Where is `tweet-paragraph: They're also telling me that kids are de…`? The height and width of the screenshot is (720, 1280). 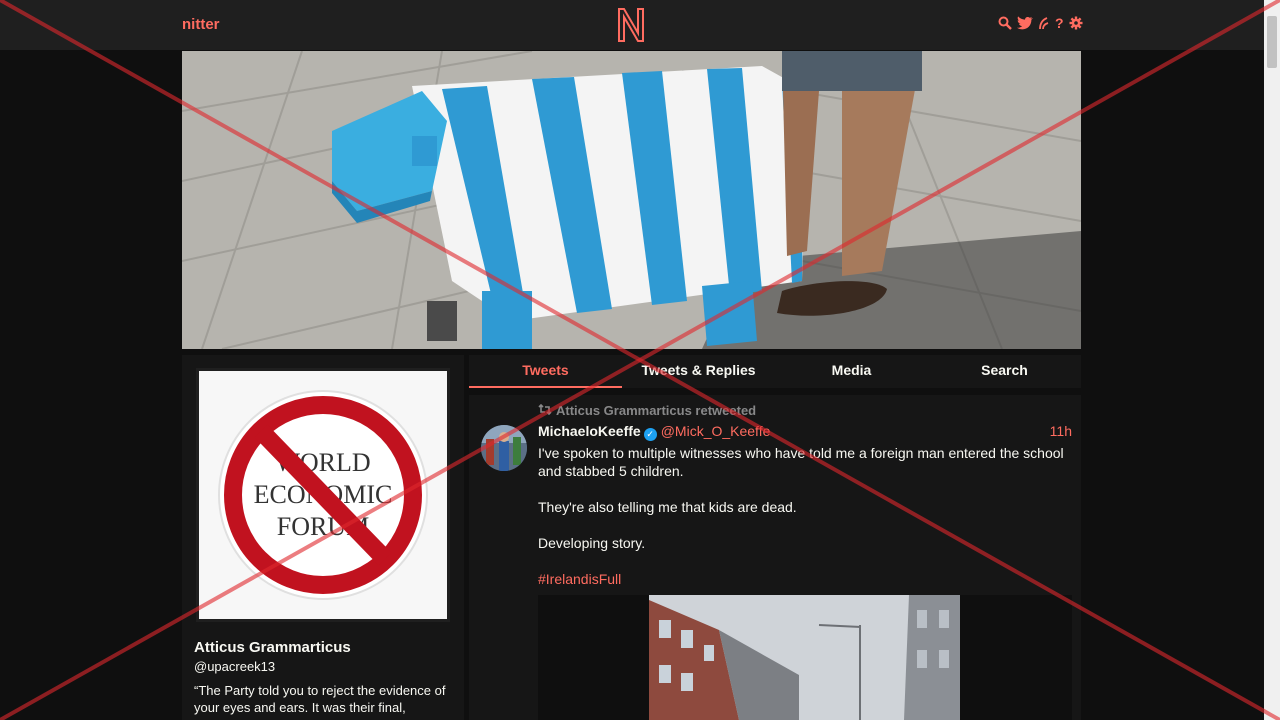 tweet-paragraph: They're also telling me that kids are de… is located at coordinates (667, 507).